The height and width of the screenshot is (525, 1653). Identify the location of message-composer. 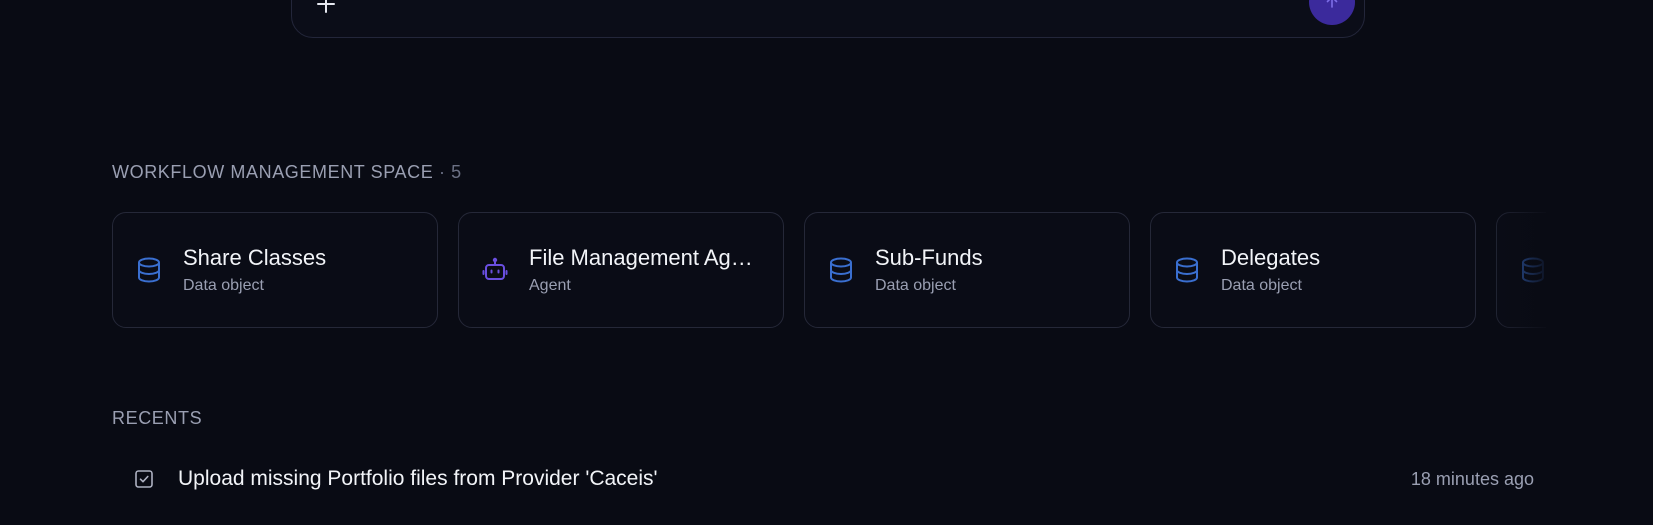
(828, 19).